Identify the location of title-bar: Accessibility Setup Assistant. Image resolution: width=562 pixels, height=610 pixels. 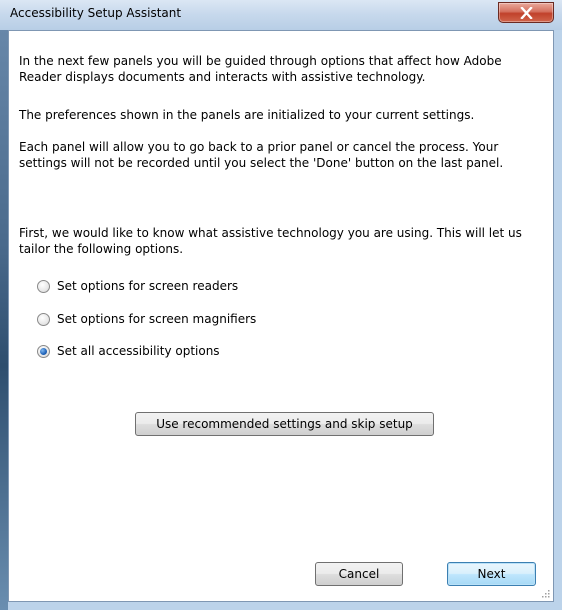
(281, 15).